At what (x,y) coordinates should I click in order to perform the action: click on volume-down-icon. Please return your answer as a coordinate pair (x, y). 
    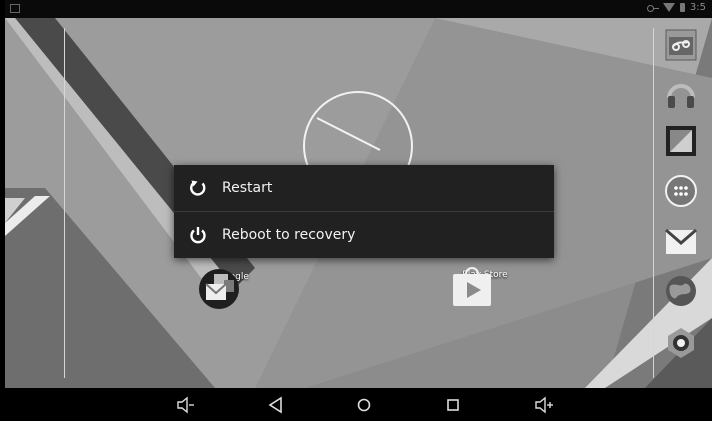
    Looking at the image, I should click on (186, 405).